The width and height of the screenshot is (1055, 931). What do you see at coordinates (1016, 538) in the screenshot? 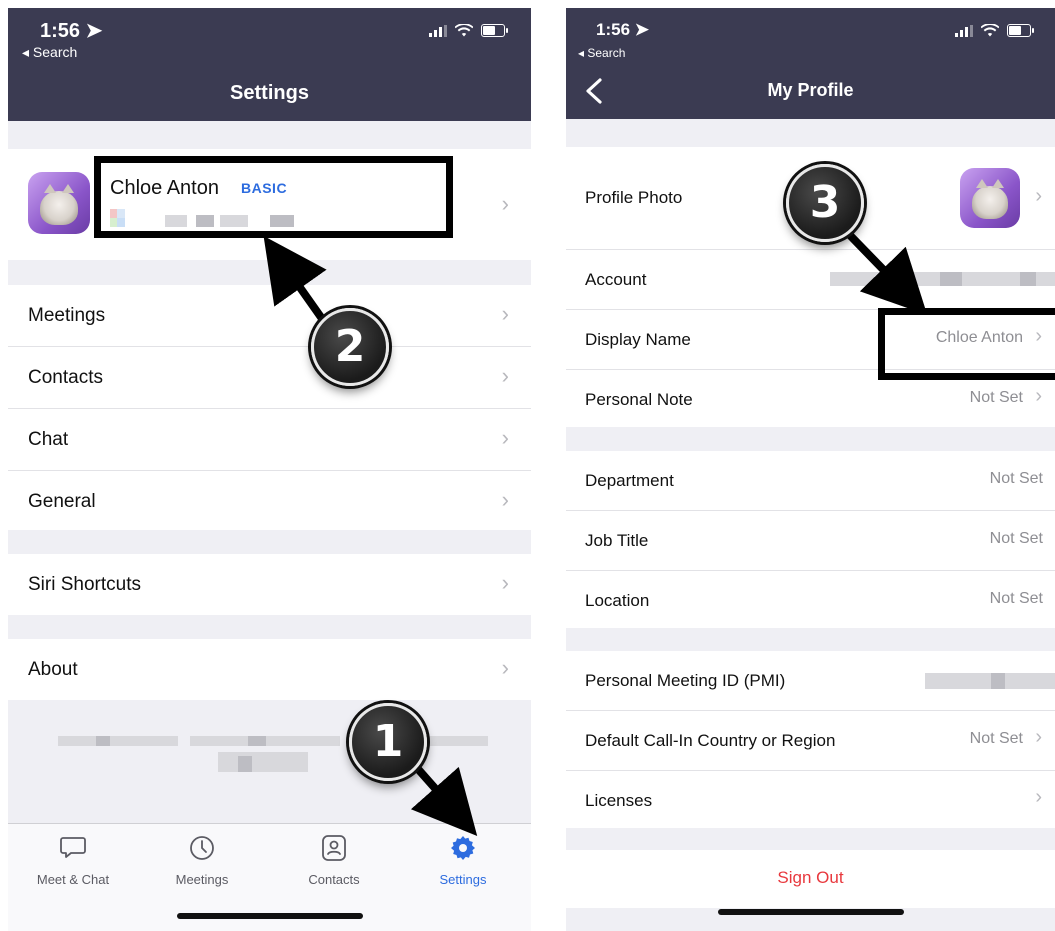
I see `job-title-value: Not Set` at bounding box center [1016, 538].